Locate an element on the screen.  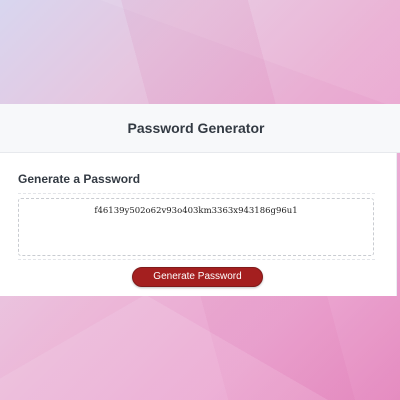
card-footer-divider is located at coordinates (196, 259).